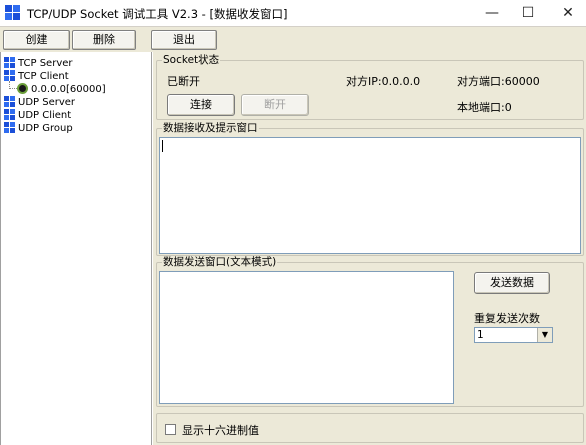 Image resolution: width=586 pixels, height=445 pixels. Describe the element at coordinates (61, 89) in the screenshot. I see `tree-item-client-connection: 0.0.0.0[60000]` at that location.